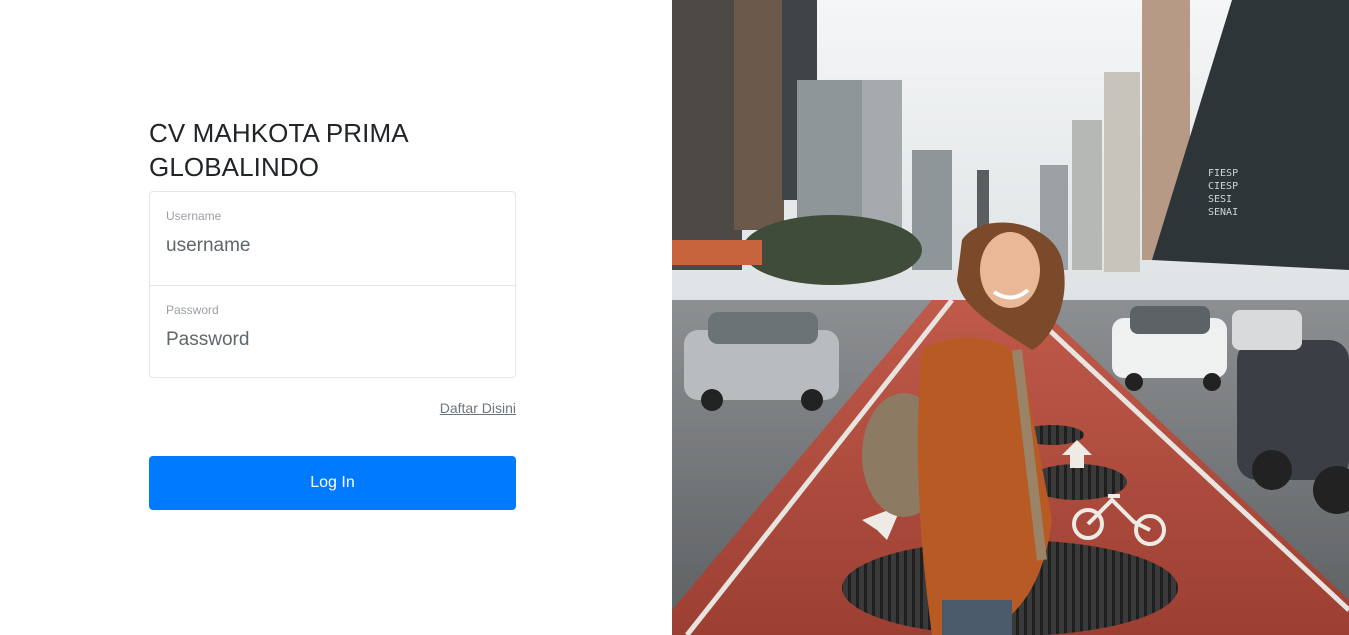 This screenshot has height=635, width=1349. I want to click on car-white-far, so click(1267, 330).